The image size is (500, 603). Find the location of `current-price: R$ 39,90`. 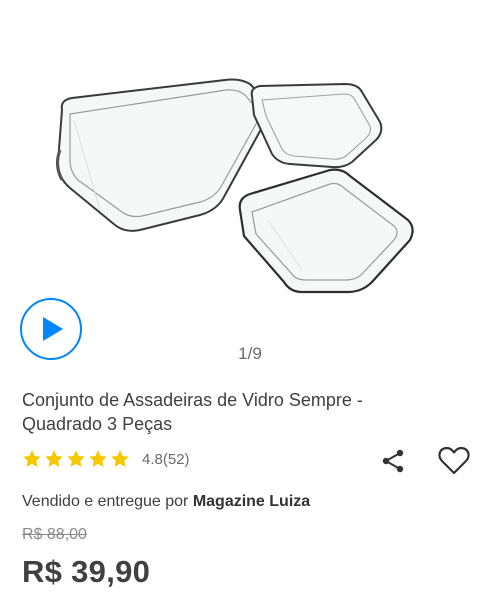

current-price: R$ 39,90 is located at coordinates (86, 571).